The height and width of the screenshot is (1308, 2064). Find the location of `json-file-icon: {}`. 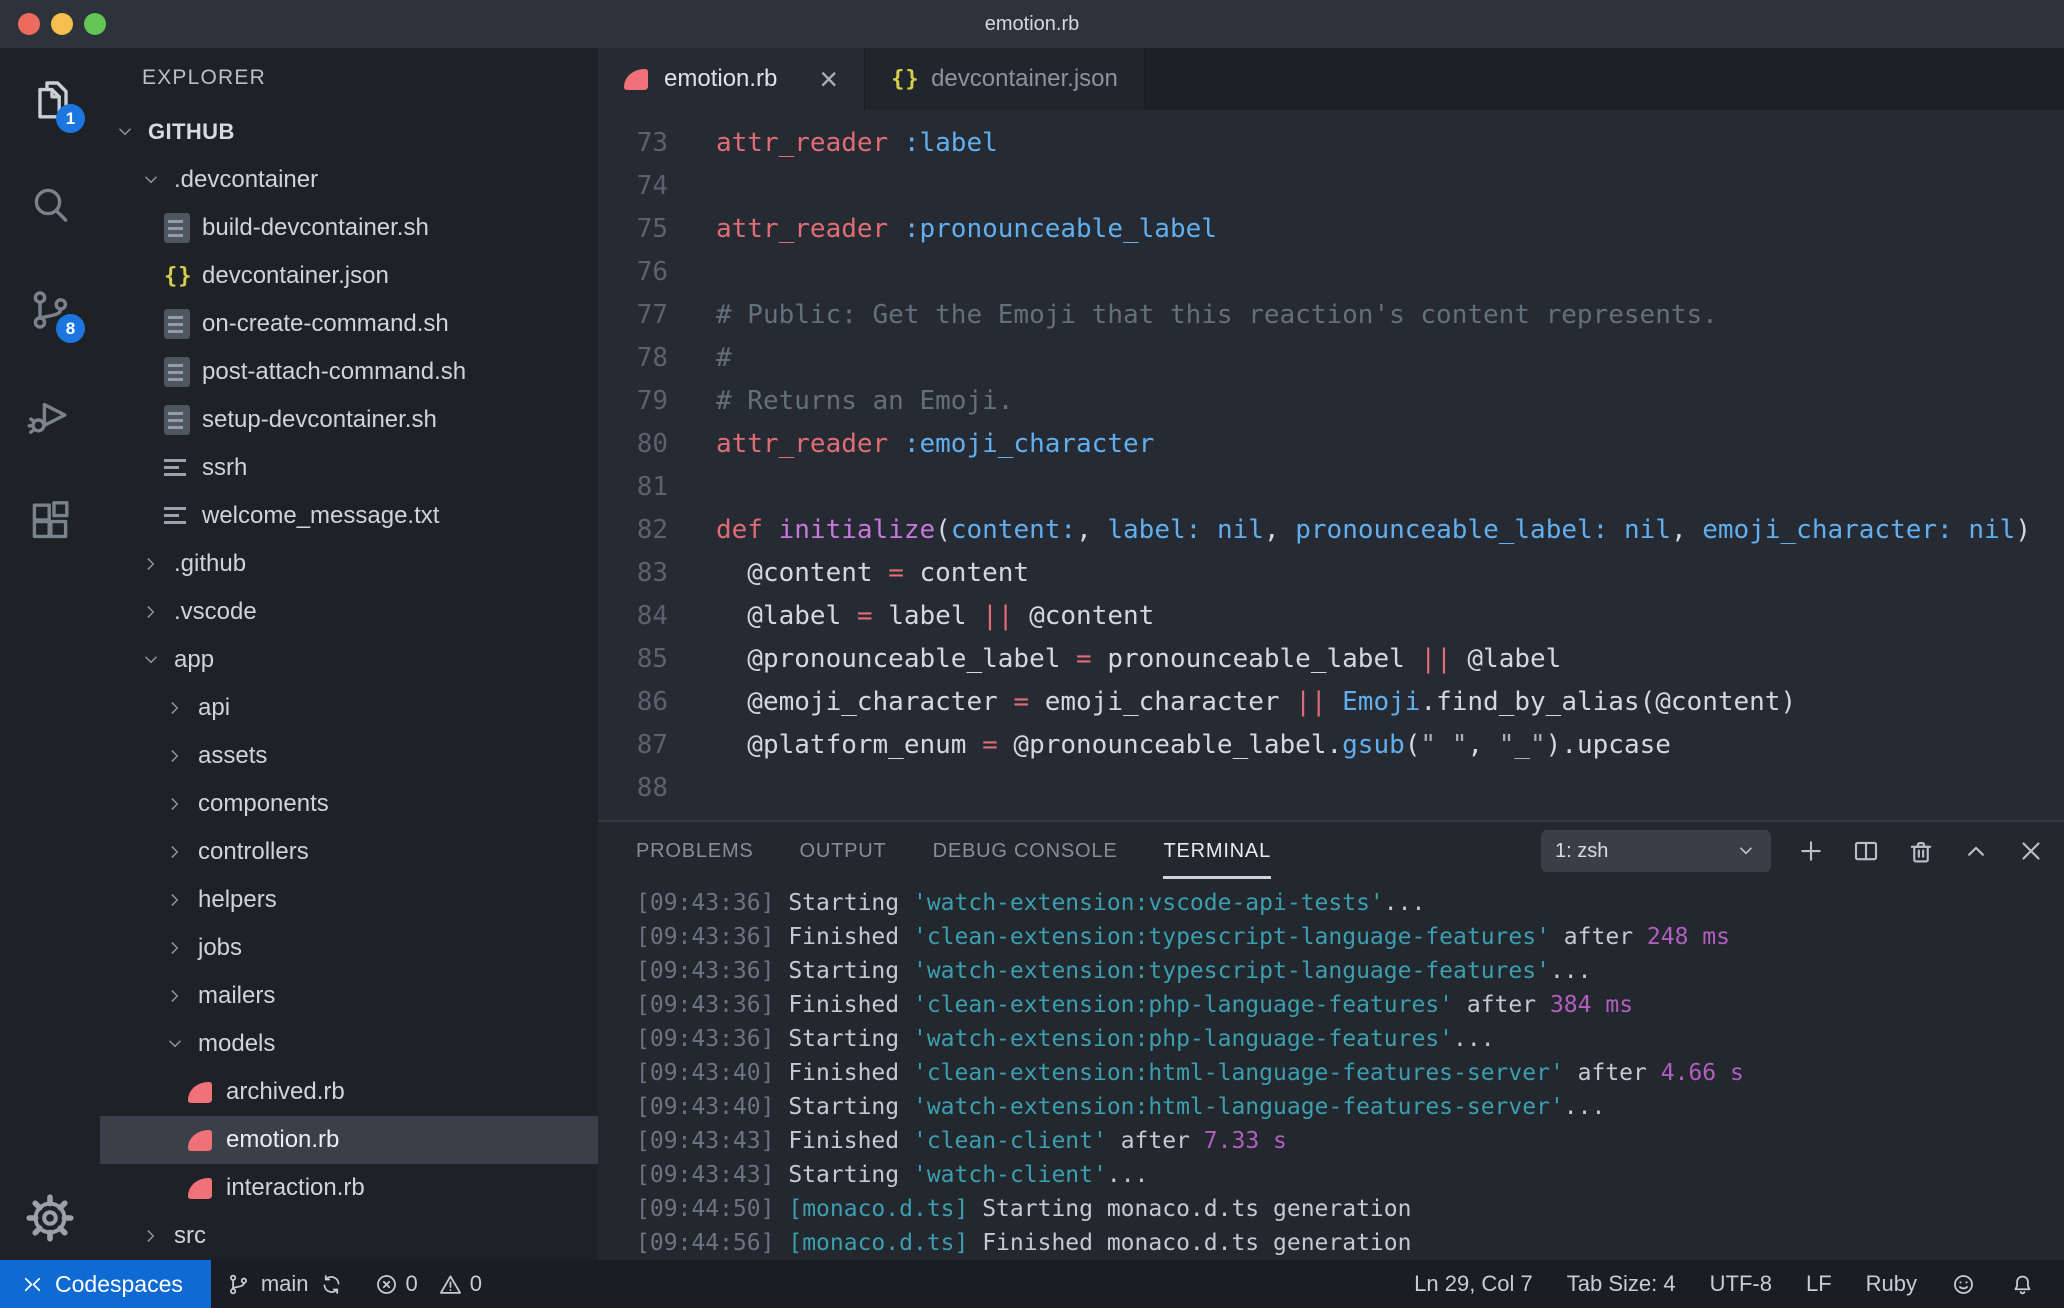

json-file-icon: {} is located at coordinates (178, 276).